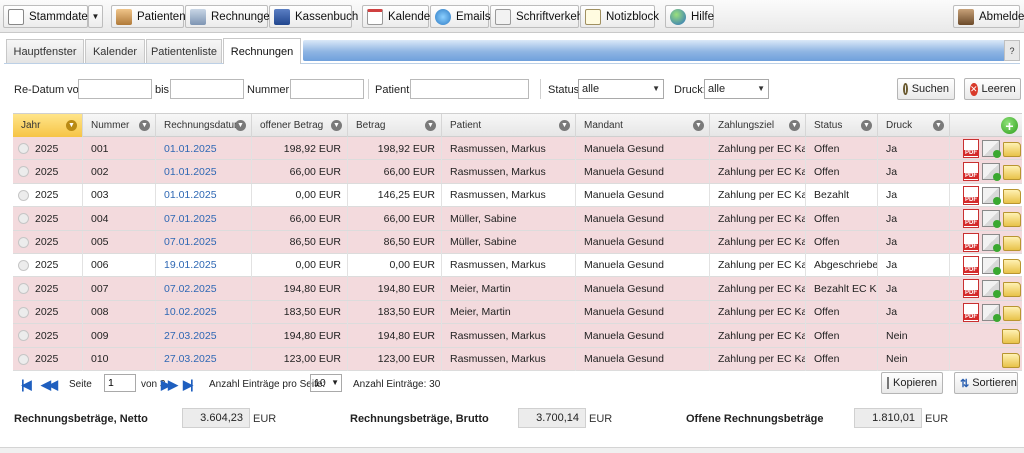  Describe the element at coordinates (48, 16) in the screenshot. I see `stammdaten-button: Stammdaten` at that location.